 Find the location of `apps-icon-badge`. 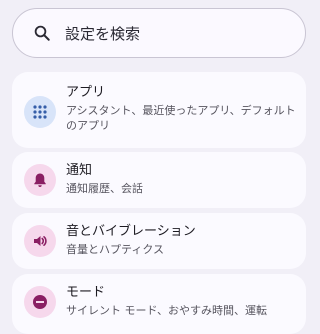

apps-icon-badge is located at coordinates (40, 112).